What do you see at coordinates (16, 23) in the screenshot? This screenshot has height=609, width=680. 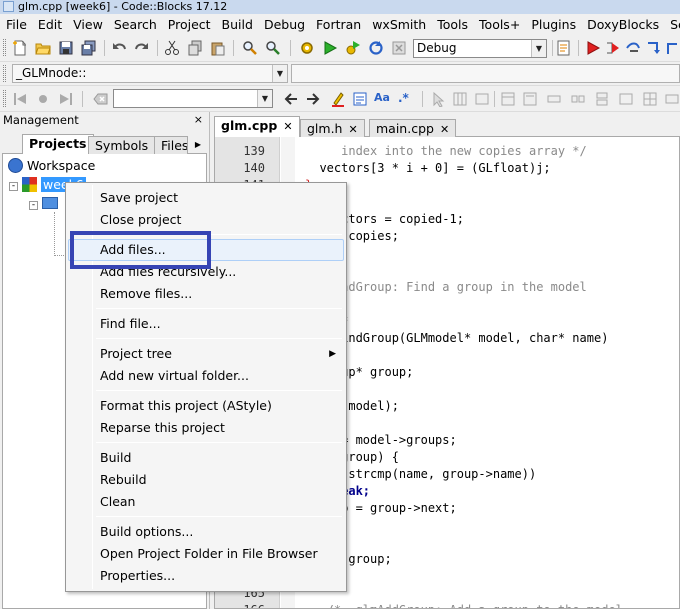 I see `menu-file: File` at bounding box center [16, 23].